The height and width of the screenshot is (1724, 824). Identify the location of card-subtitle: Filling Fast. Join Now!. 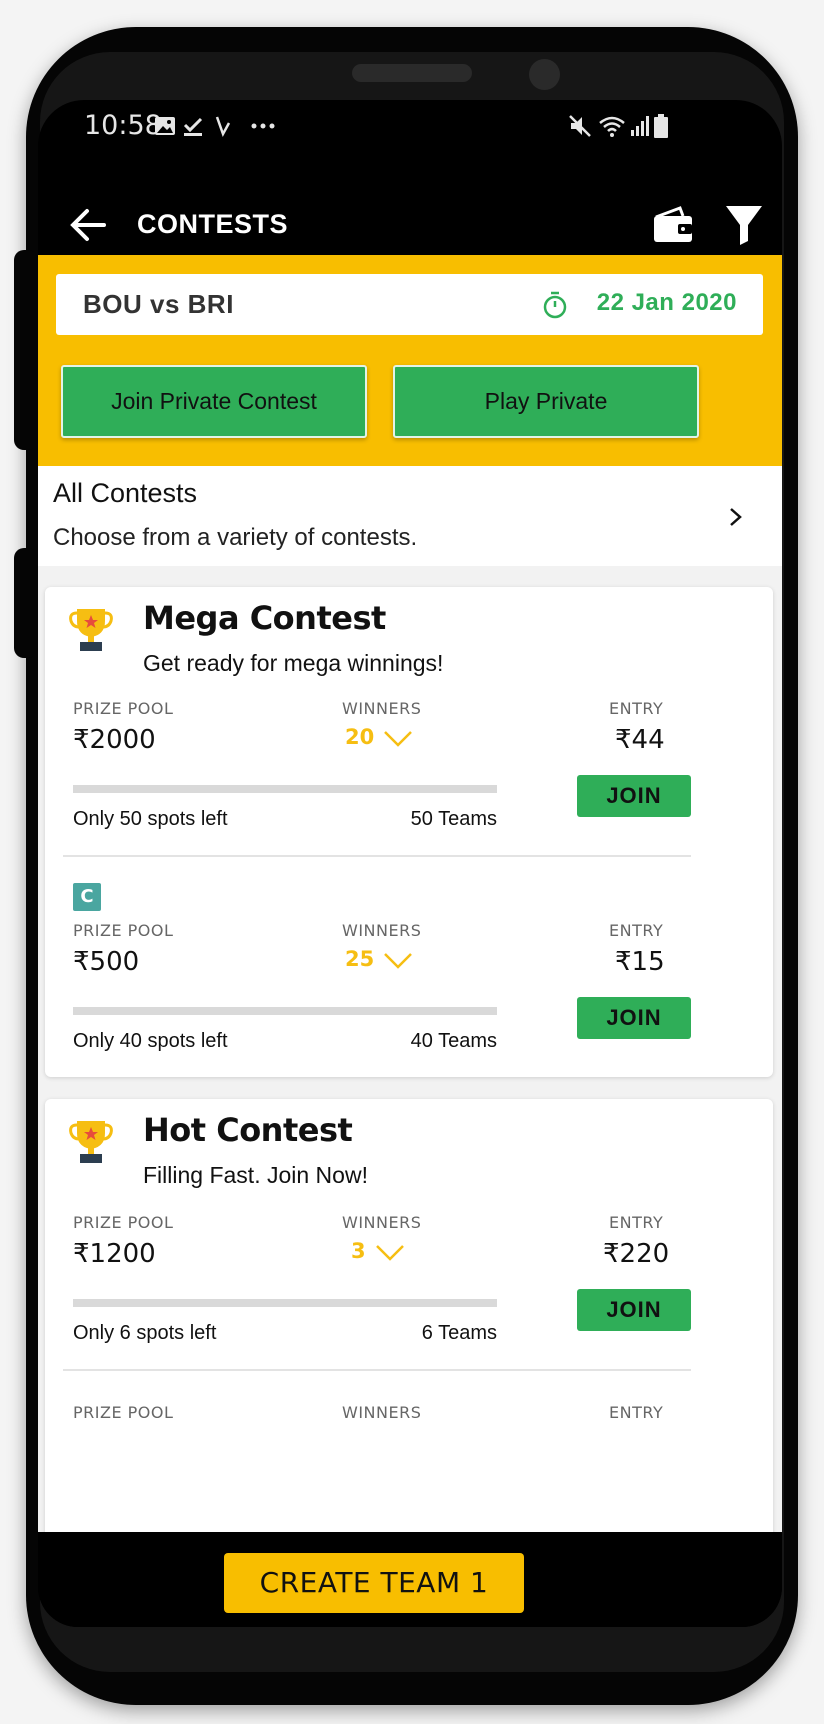
(255, 1175).